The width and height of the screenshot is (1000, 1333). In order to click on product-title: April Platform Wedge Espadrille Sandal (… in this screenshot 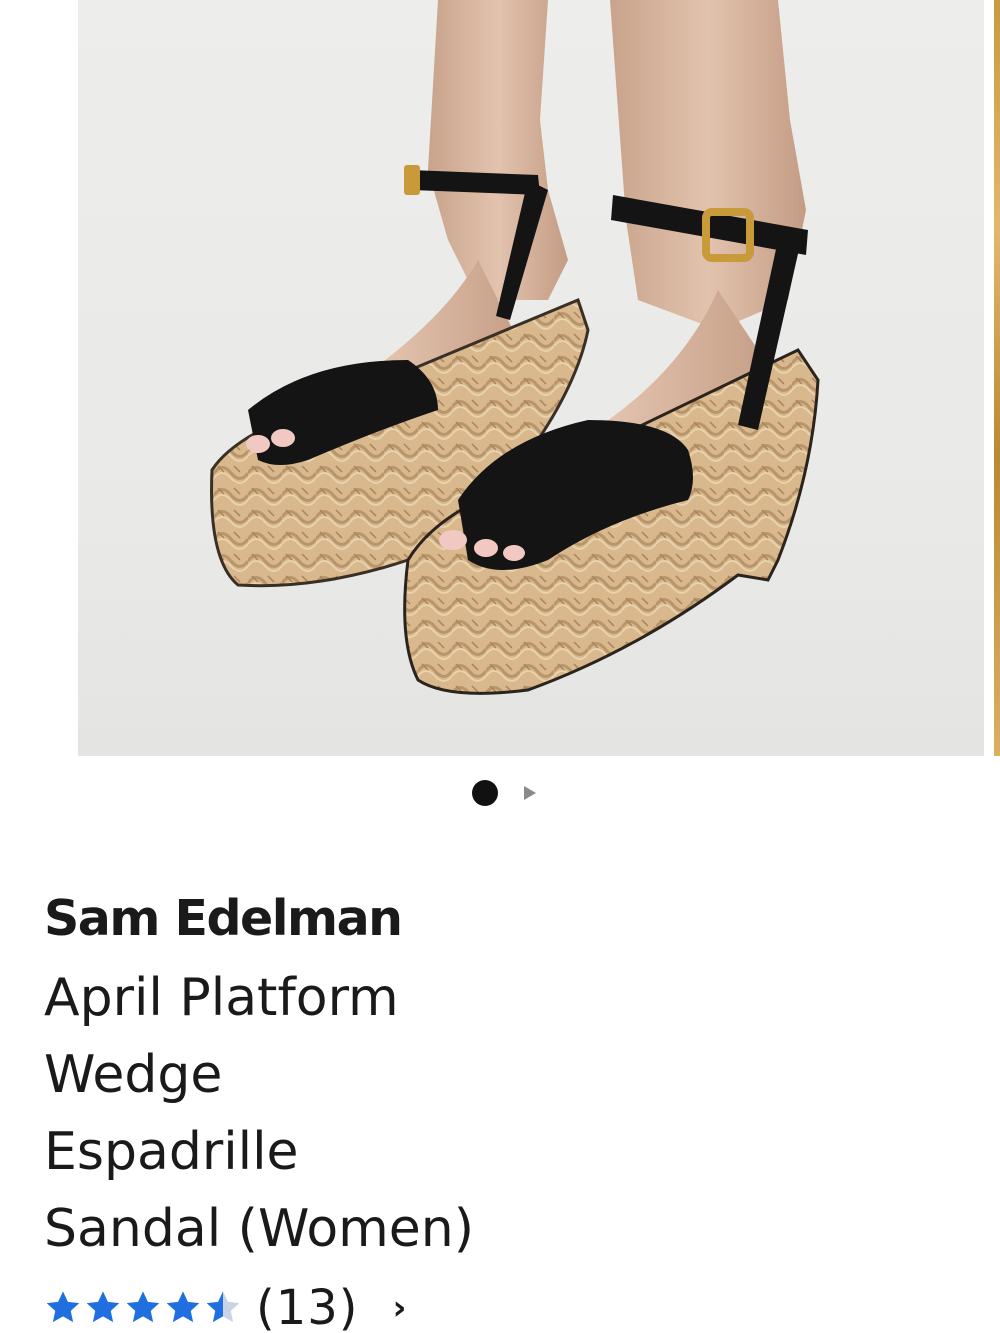, I will do `click(324, 1114)`.